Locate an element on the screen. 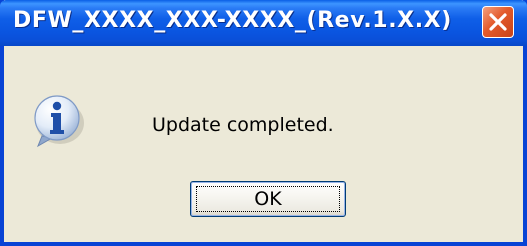 The height and width of the screenshot is (246, 527). ok-button-label: OK is located at coordinates (268, 199).